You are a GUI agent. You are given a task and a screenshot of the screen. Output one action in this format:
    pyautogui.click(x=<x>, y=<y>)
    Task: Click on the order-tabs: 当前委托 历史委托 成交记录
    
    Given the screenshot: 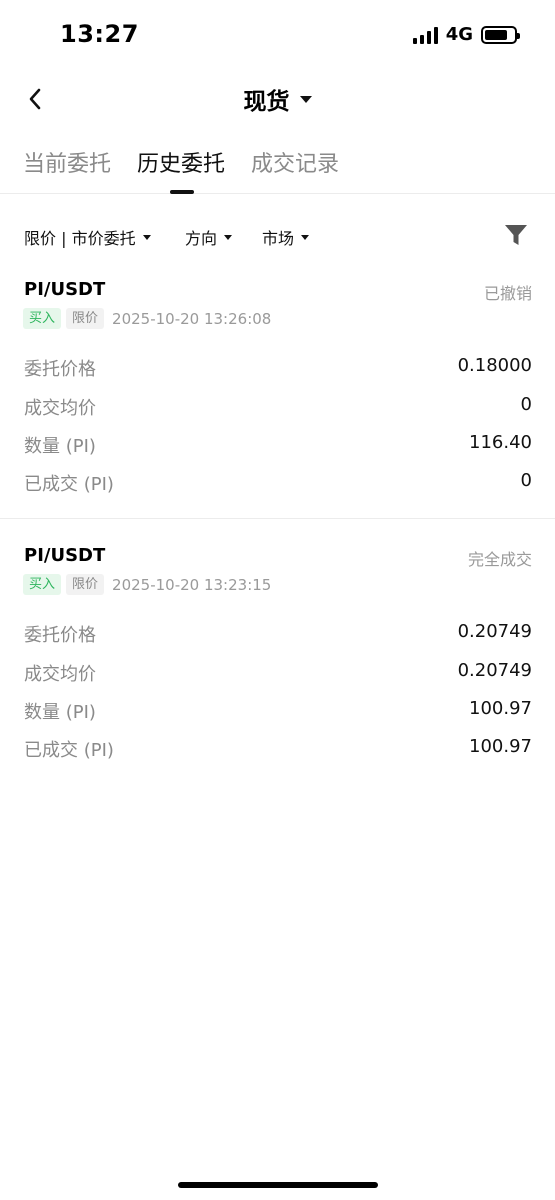 What is the action you would take?
    pyautogui.click(x=277, y=167)
    